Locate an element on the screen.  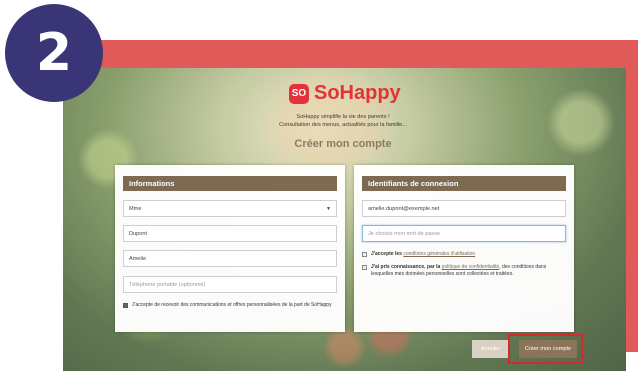
brand-name: SoHappy is located at coordinates (357, 93).